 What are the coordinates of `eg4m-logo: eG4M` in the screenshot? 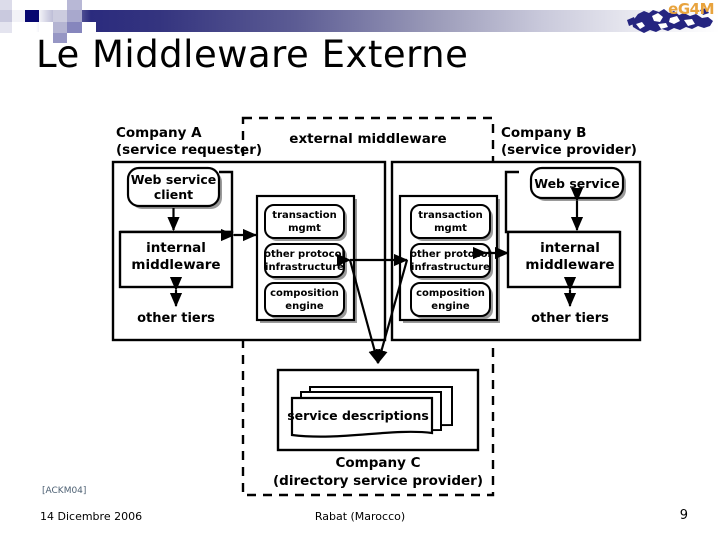 It's located at (670, 23).